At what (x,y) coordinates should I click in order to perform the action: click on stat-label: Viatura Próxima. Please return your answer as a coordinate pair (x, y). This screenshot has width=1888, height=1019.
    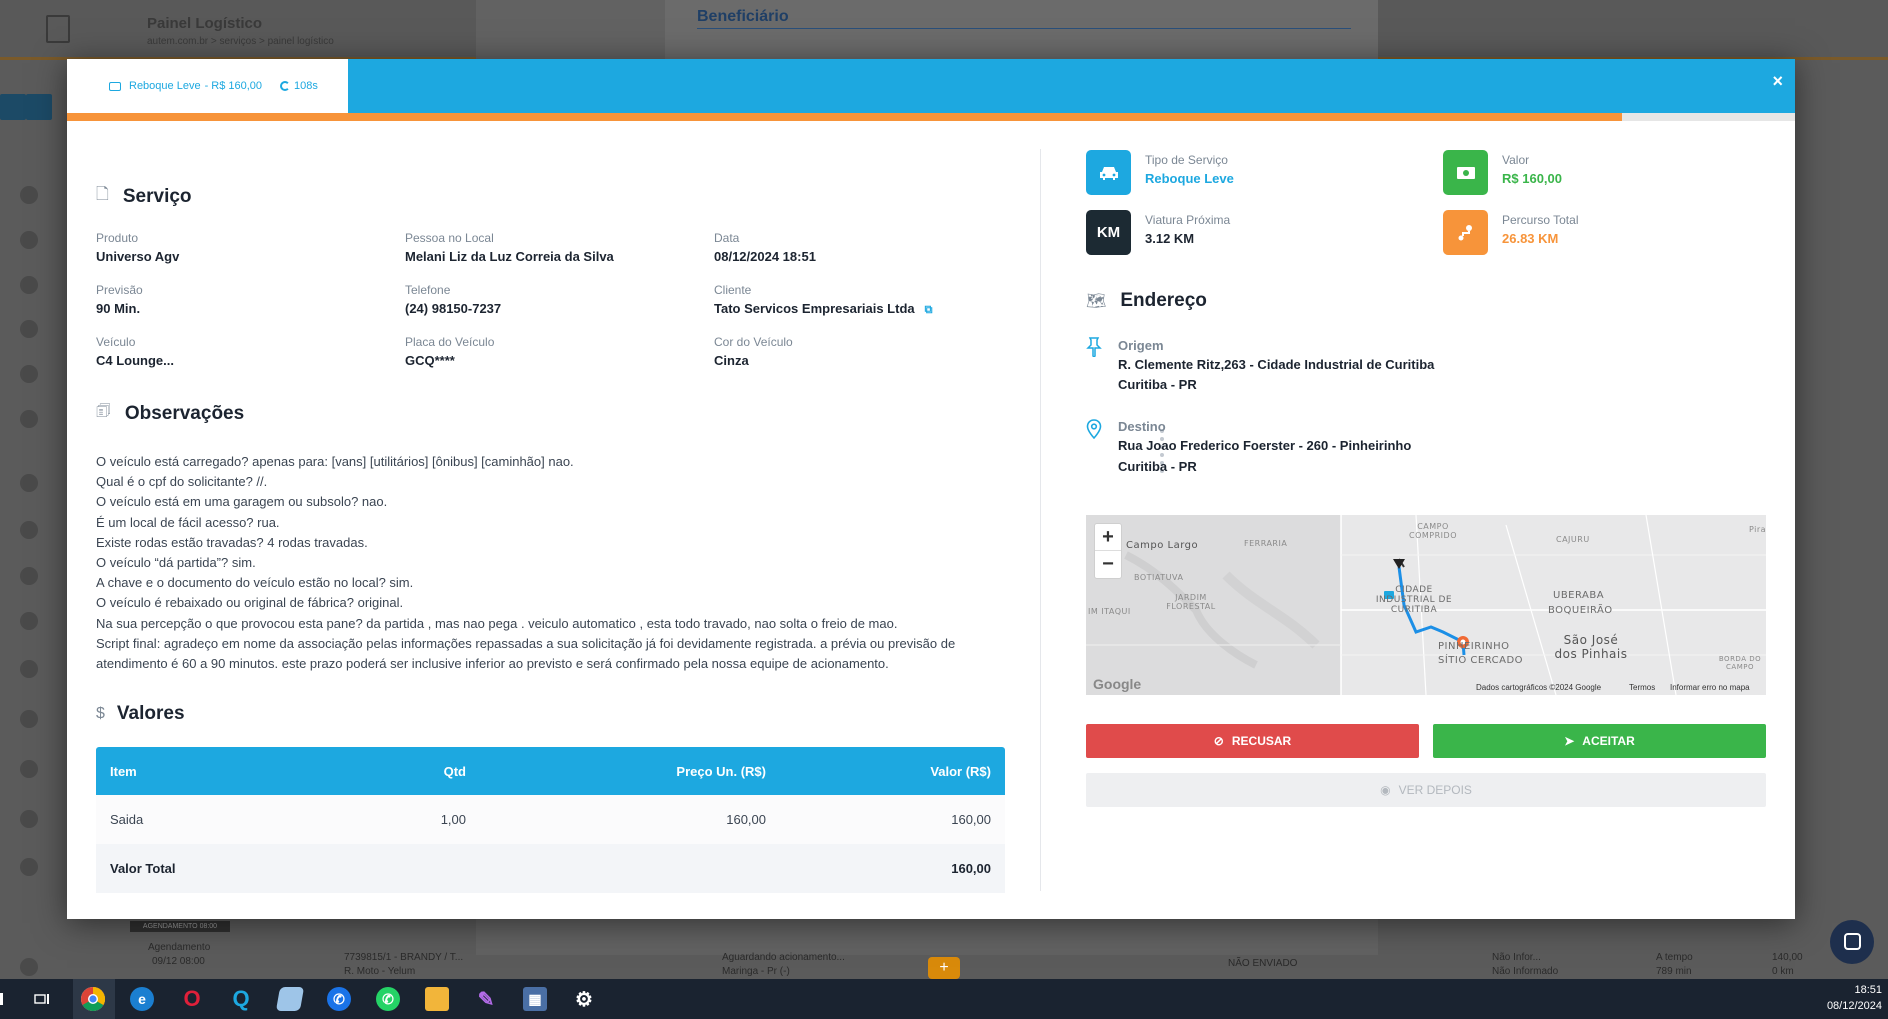
    Looking at the image, I should click on (1188, 220).